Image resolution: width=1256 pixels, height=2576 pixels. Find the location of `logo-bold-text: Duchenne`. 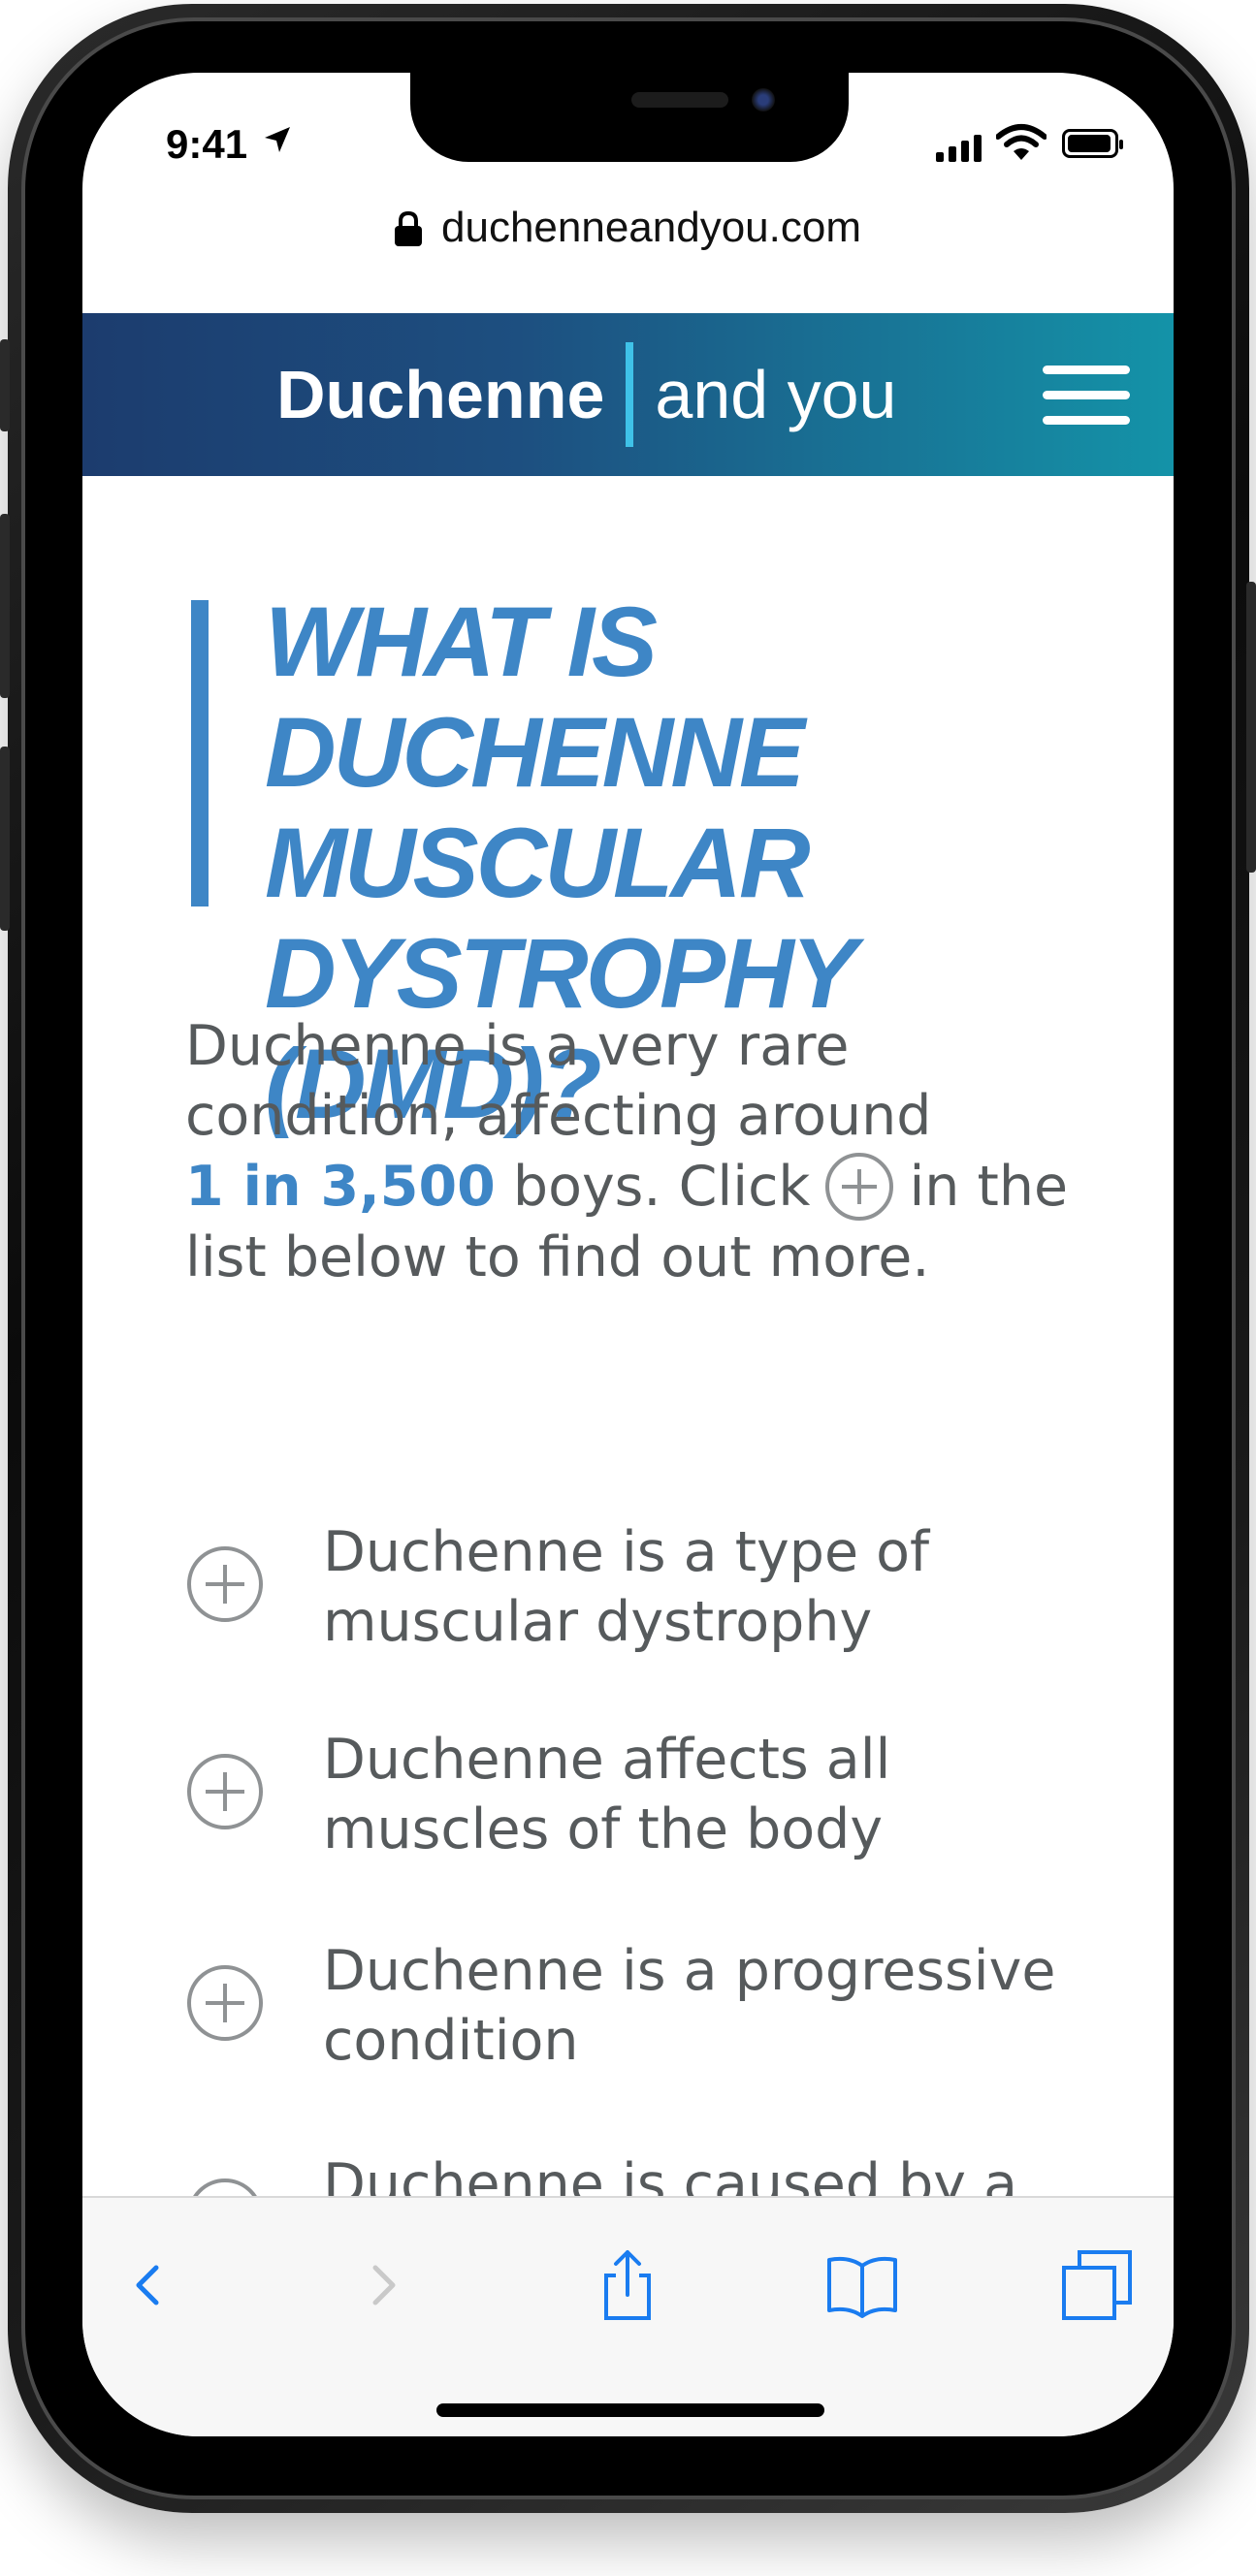

logo-bold-text: Duchenne is located at coordinates (441, 394).